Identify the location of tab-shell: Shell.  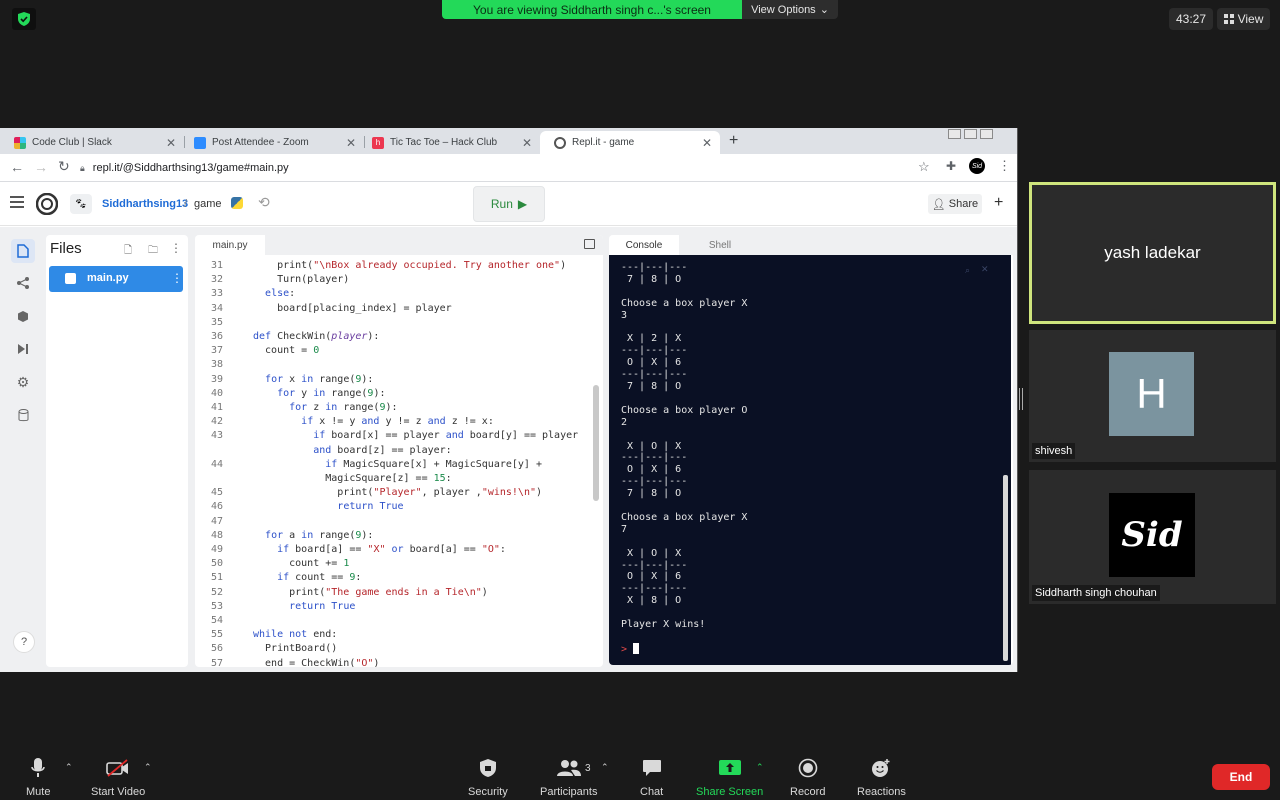
(720, 245).